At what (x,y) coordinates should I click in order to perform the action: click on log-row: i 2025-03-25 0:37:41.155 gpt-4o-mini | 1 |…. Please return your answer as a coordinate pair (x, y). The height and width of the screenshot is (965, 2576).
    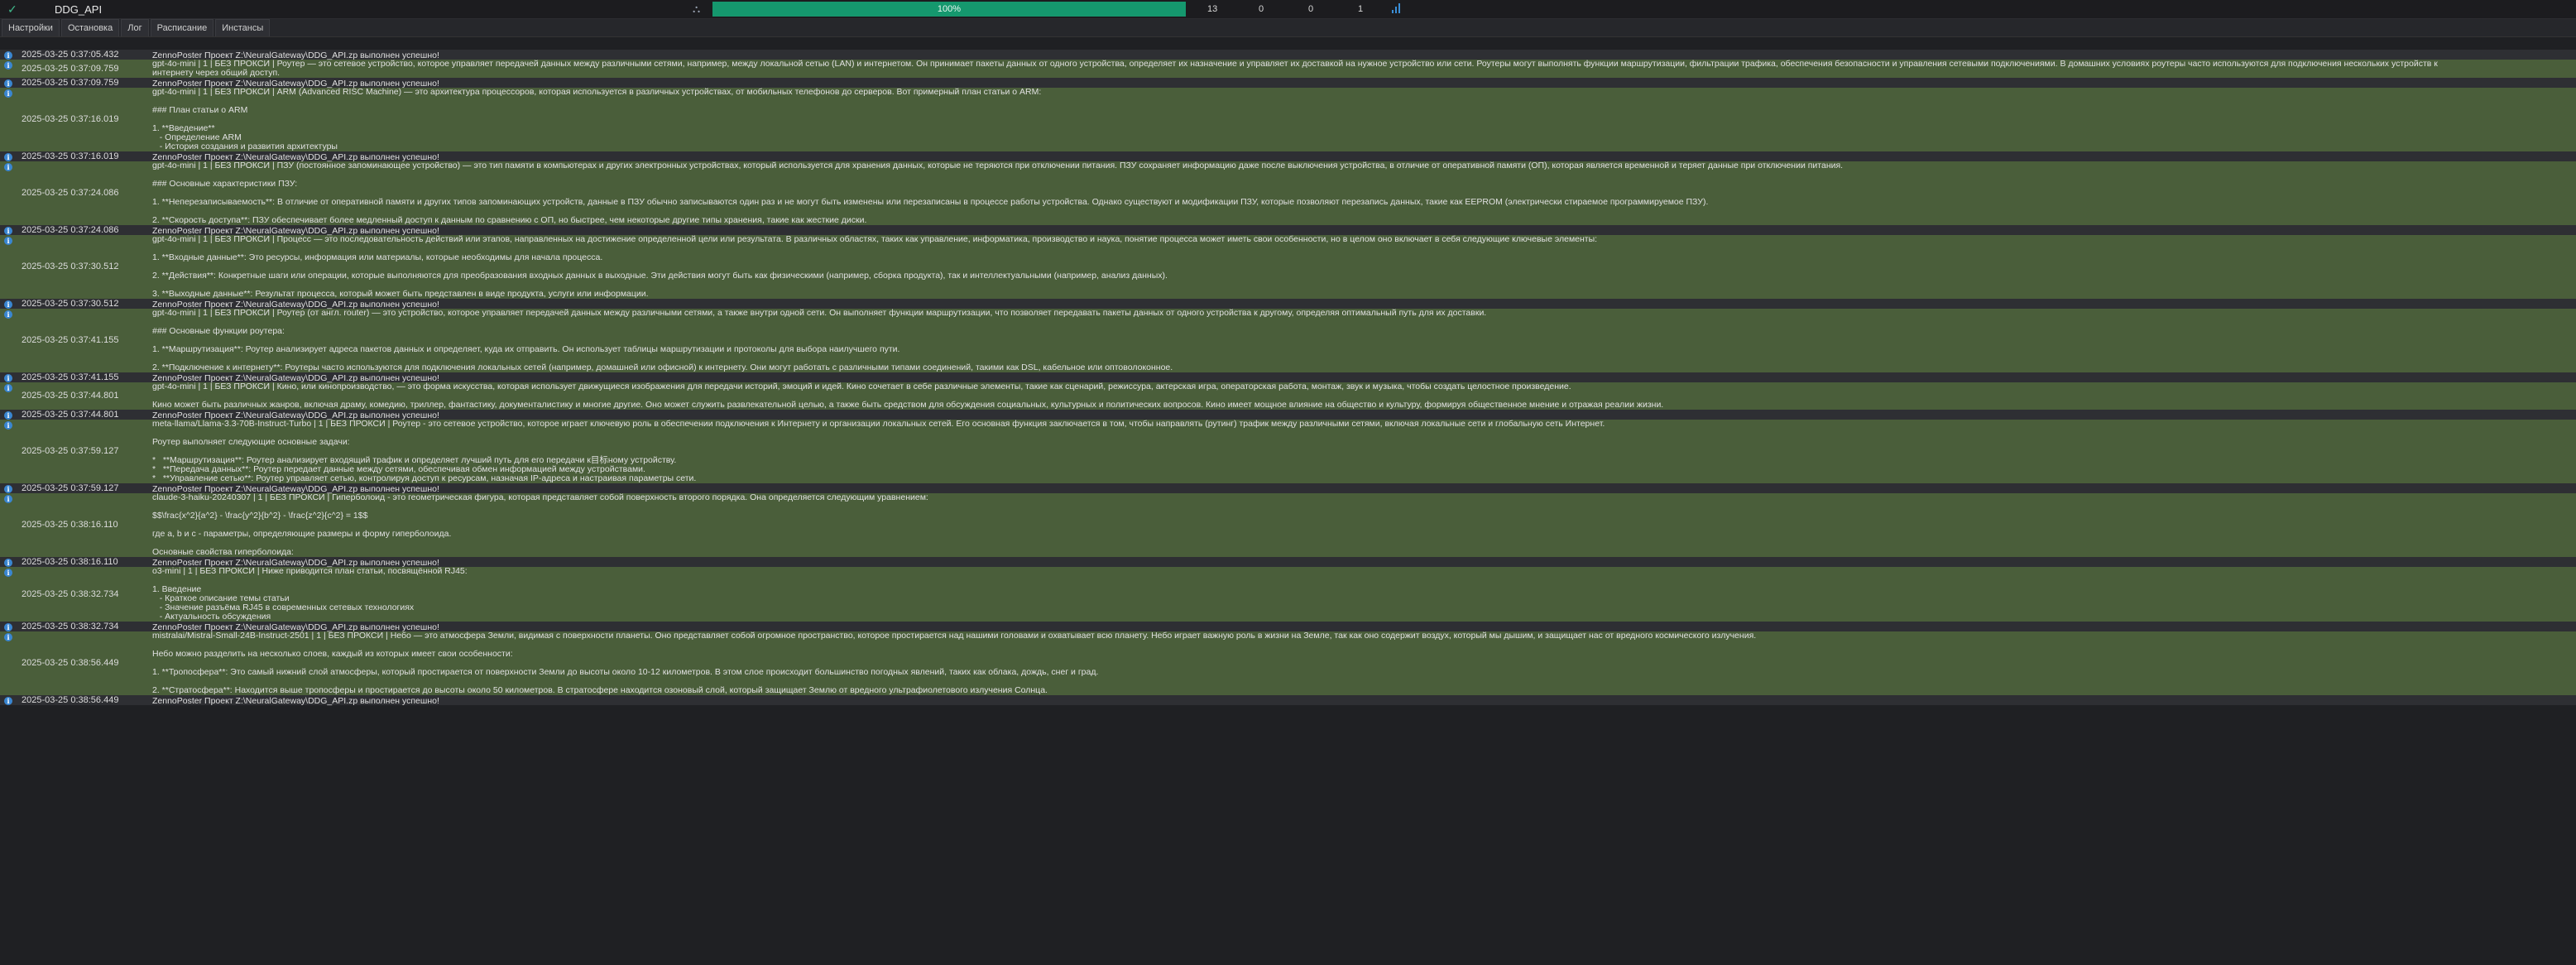
    Looking at the image, I should click on (1288, 340).